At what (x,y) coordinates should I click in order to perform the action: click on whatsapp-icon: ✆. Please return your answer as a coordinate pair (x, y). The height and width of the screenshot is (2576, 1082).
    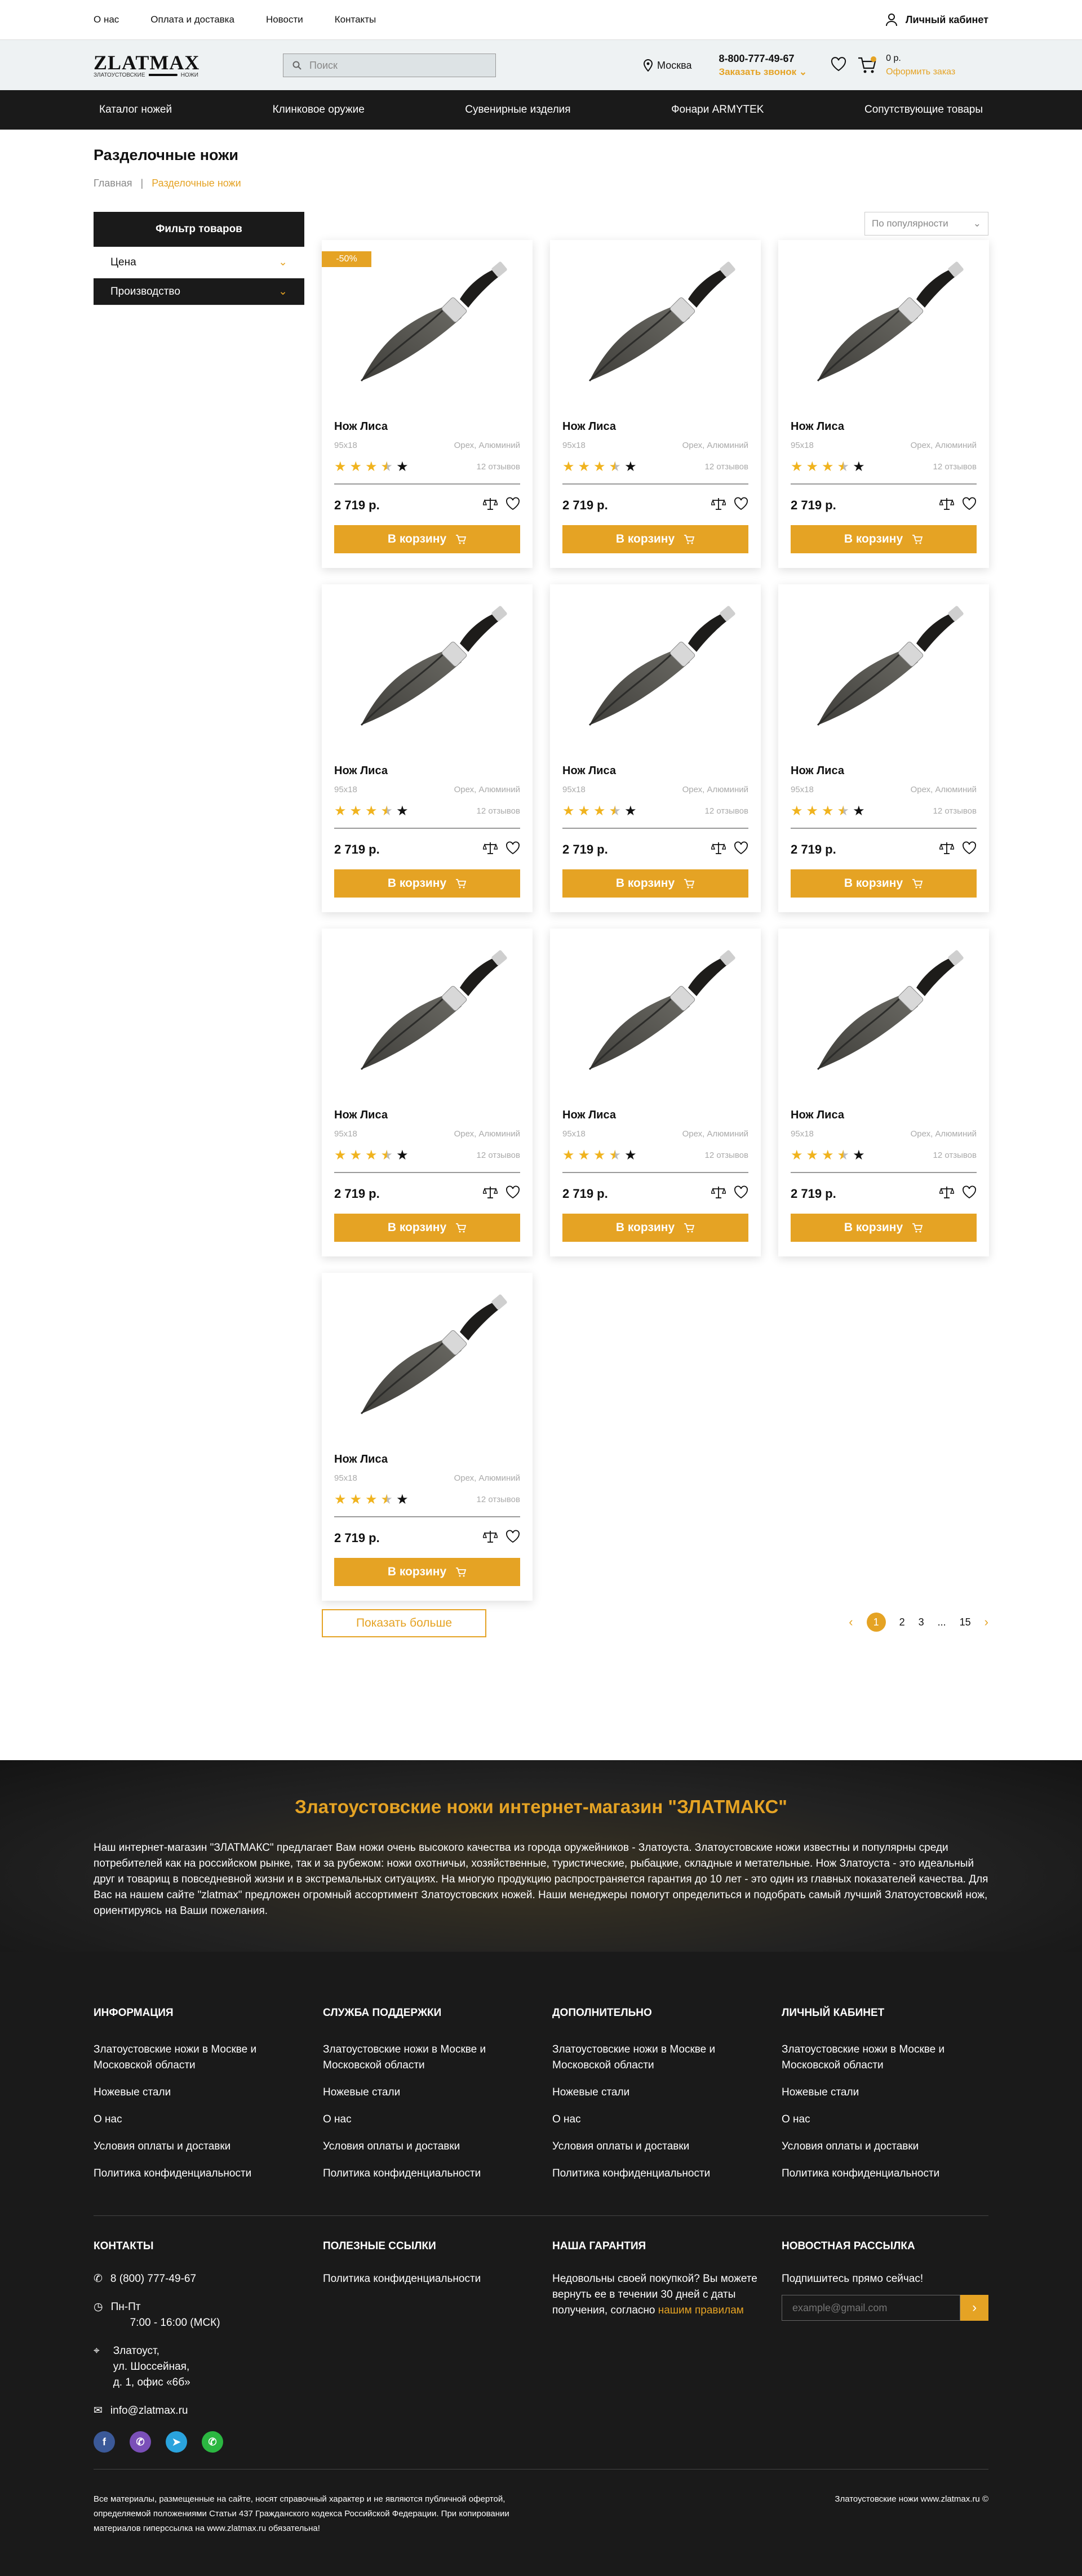
    Looking at the image, I should click on (213, 2442).